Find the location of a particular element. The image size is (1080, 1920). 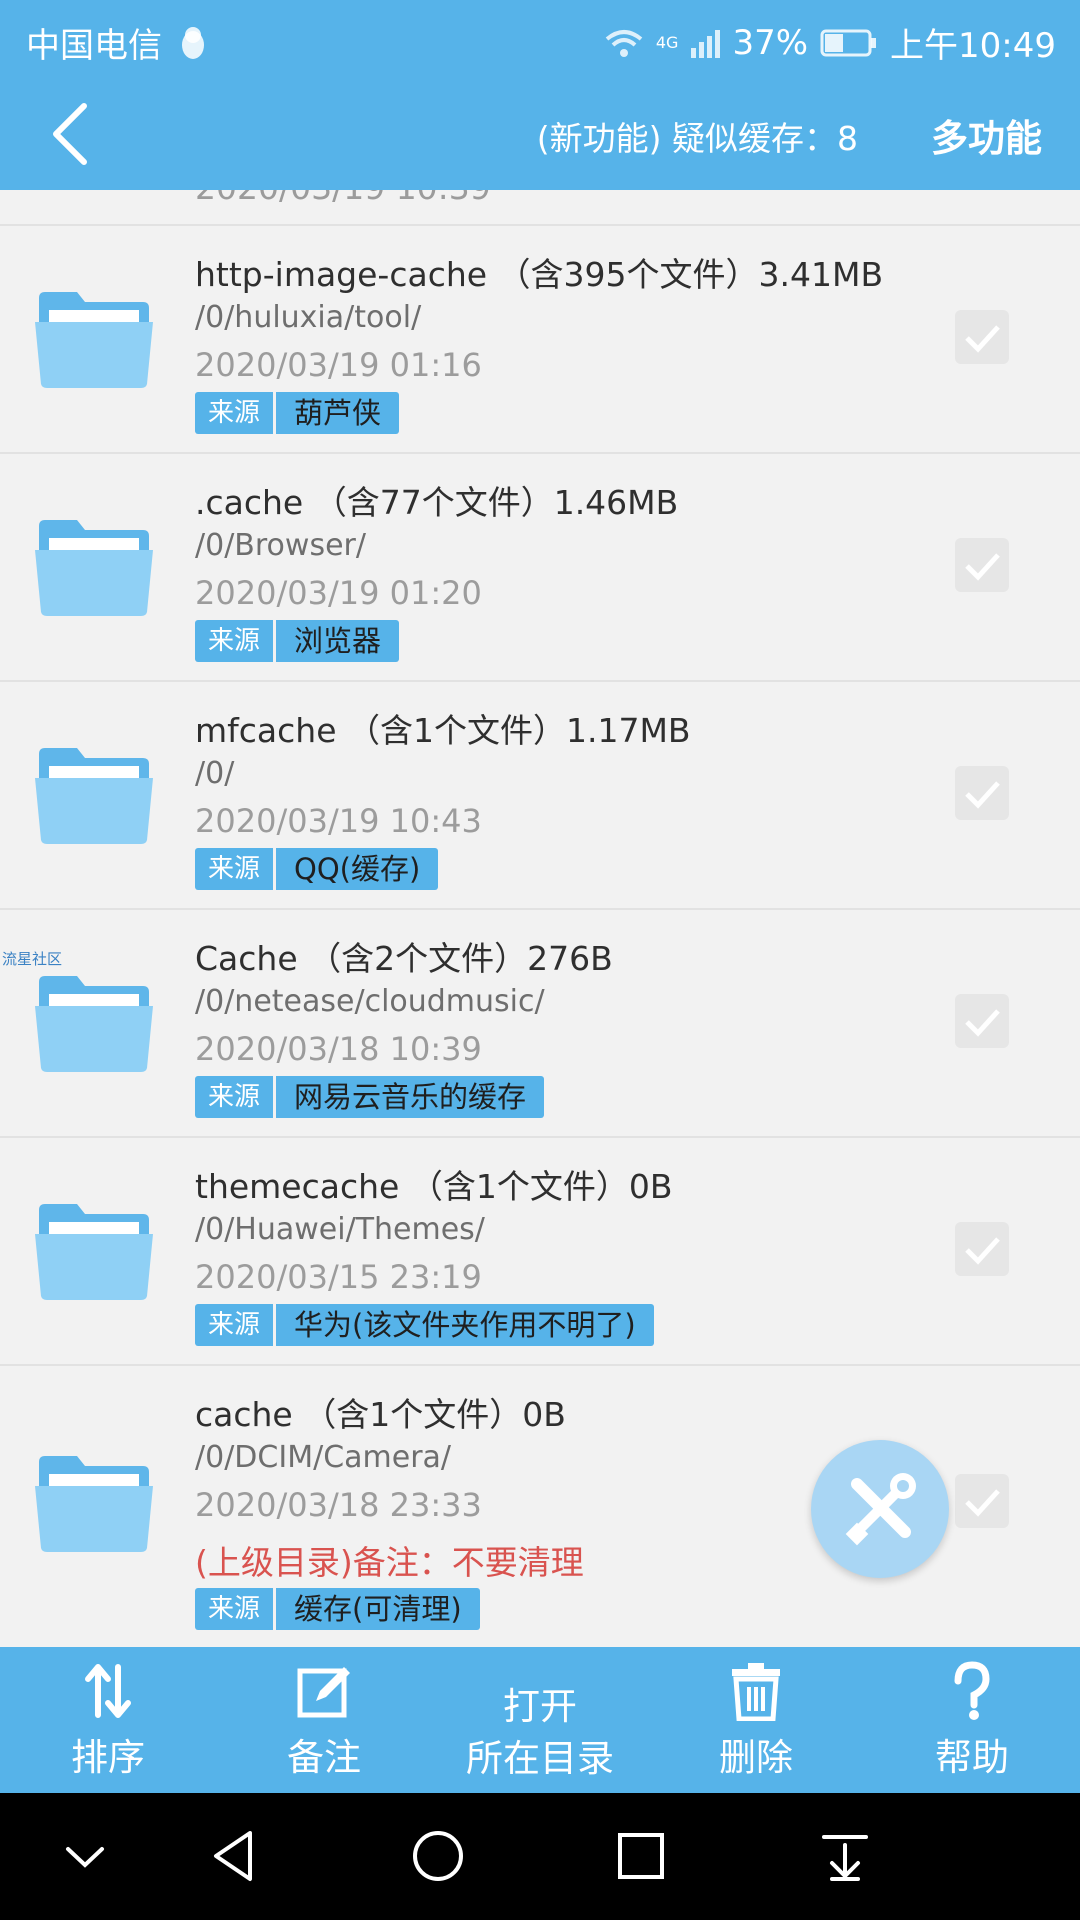

battery-percent: 37% is located at coordinates (770, 42).